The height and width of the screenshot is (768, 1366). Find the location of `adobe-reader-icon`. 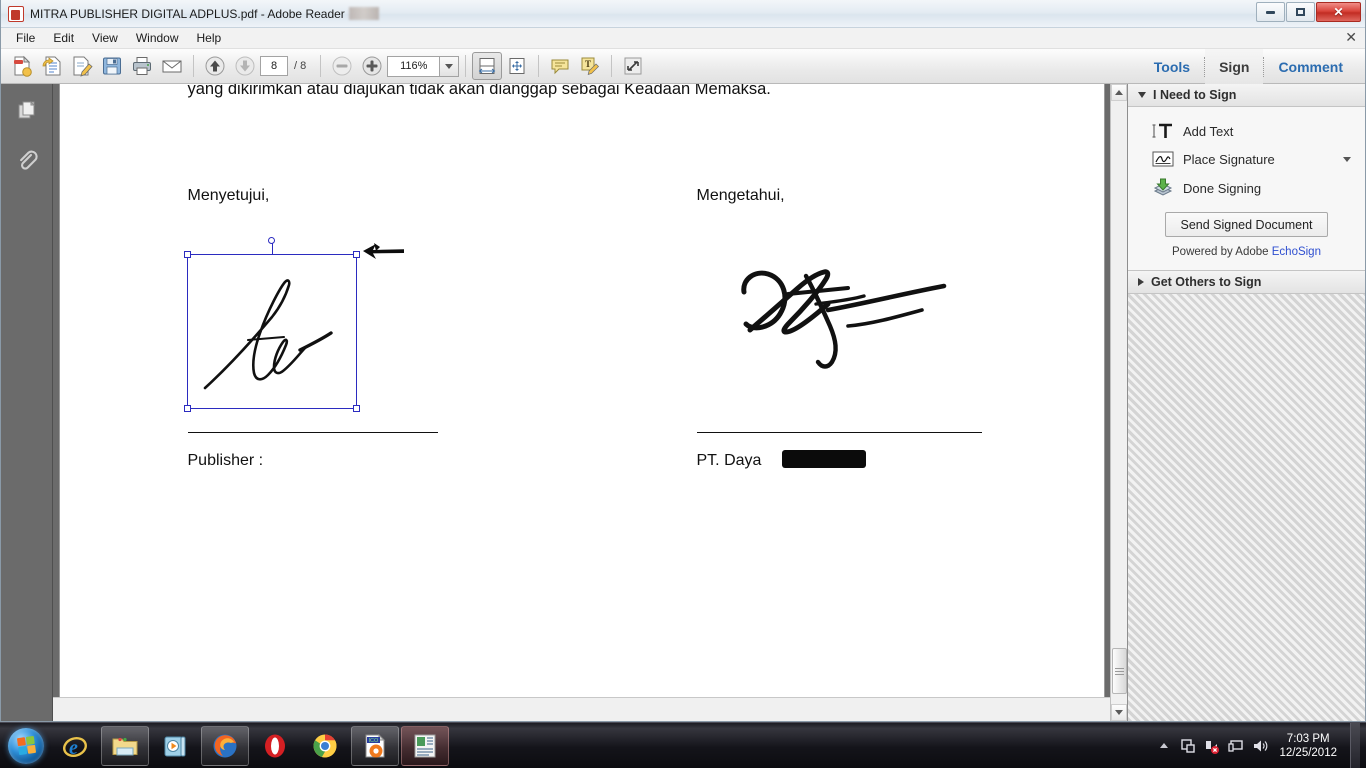

adobe-reader-icon is located at coordinates (425, 745).